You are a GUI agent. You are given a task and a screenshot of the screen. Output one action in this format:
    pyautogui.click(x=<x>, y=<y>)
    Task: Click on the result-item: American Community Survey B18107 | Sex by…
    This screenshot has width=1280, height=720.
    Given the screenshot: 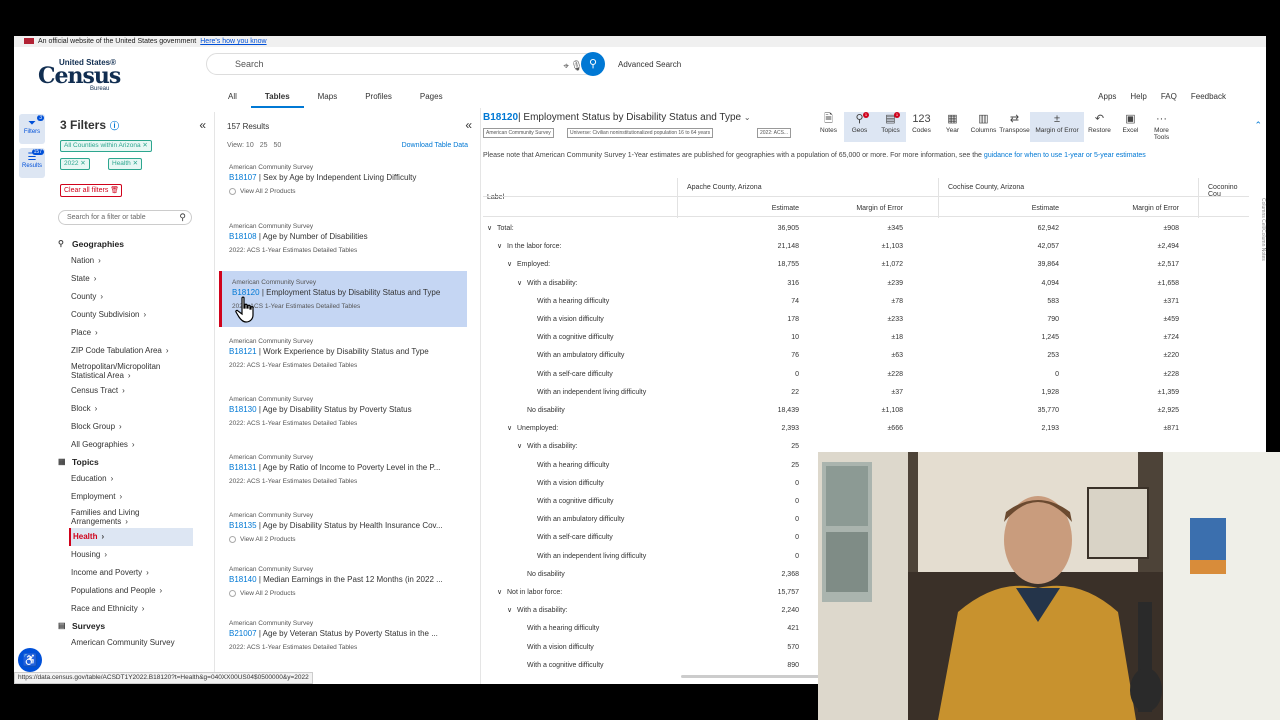 What is the action you would take?
    pyautogui.click(x=343, y=184)
    